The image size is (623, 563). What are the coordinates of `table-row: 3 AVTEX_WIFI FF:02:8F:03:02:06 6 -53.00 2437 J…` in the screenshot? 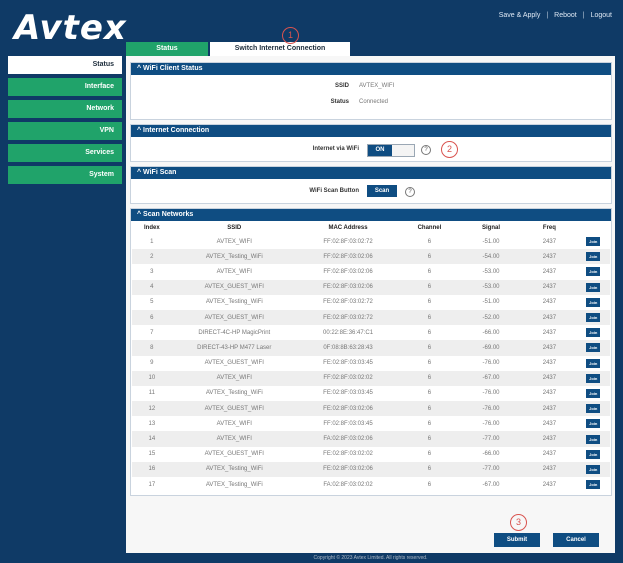 It's located at (371, 271).